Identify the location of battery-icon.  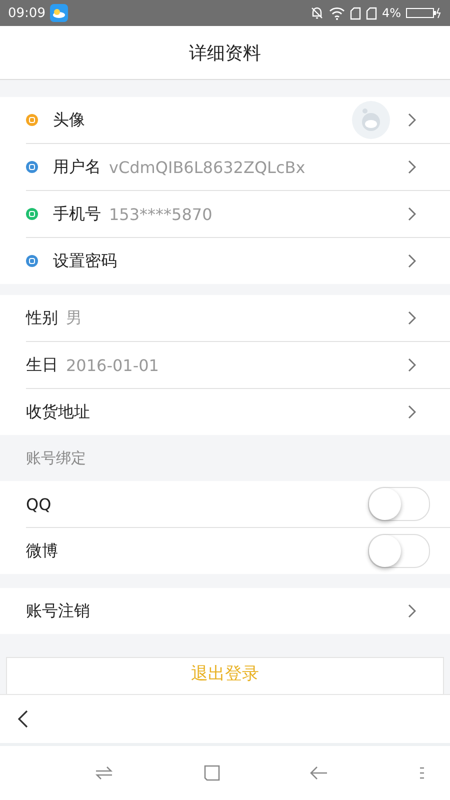
(424, 13).